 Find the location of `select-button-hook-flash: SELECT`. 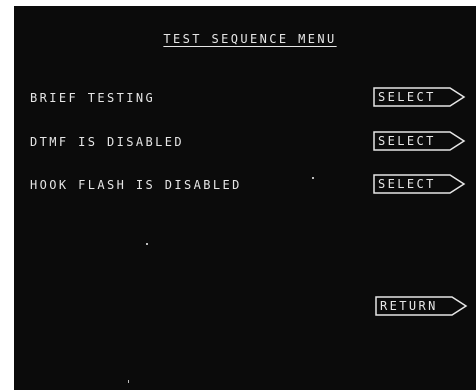

select-button-hook-flash: SELECT is located at coordinates (419, 184).